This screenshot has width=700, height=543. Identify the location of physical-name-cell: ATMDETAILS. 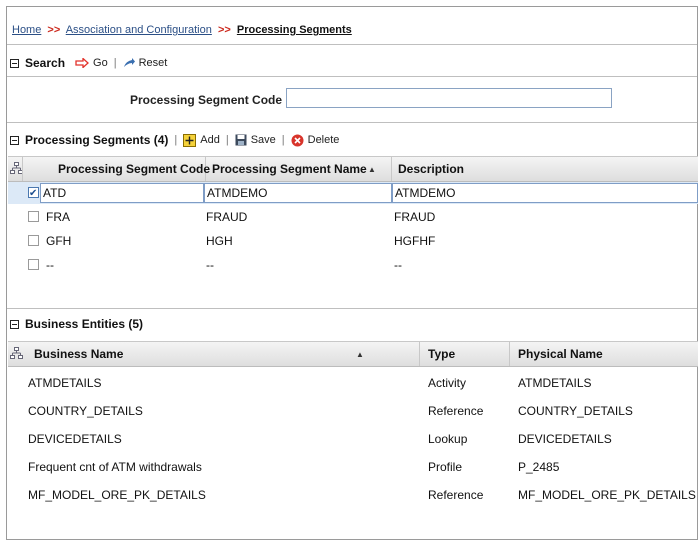
(555, 383).